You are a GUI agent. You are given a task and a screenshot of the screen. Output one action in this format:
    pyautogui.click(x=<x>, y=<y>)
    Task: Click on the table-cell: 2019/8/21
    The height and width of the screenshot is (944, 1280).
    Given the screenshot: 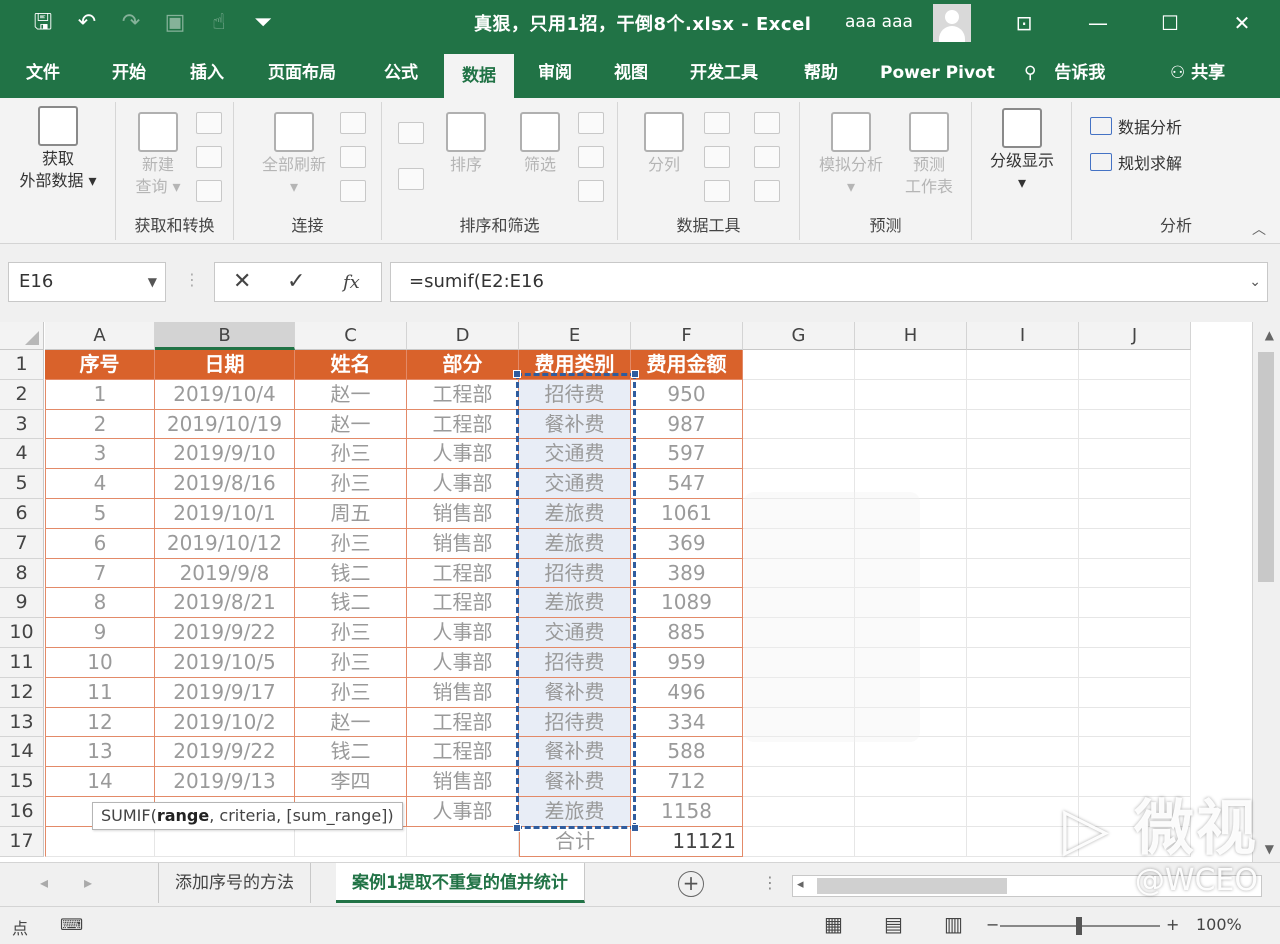 What is the action you would take?
    pyautogui.click(x=225, y=603)
    